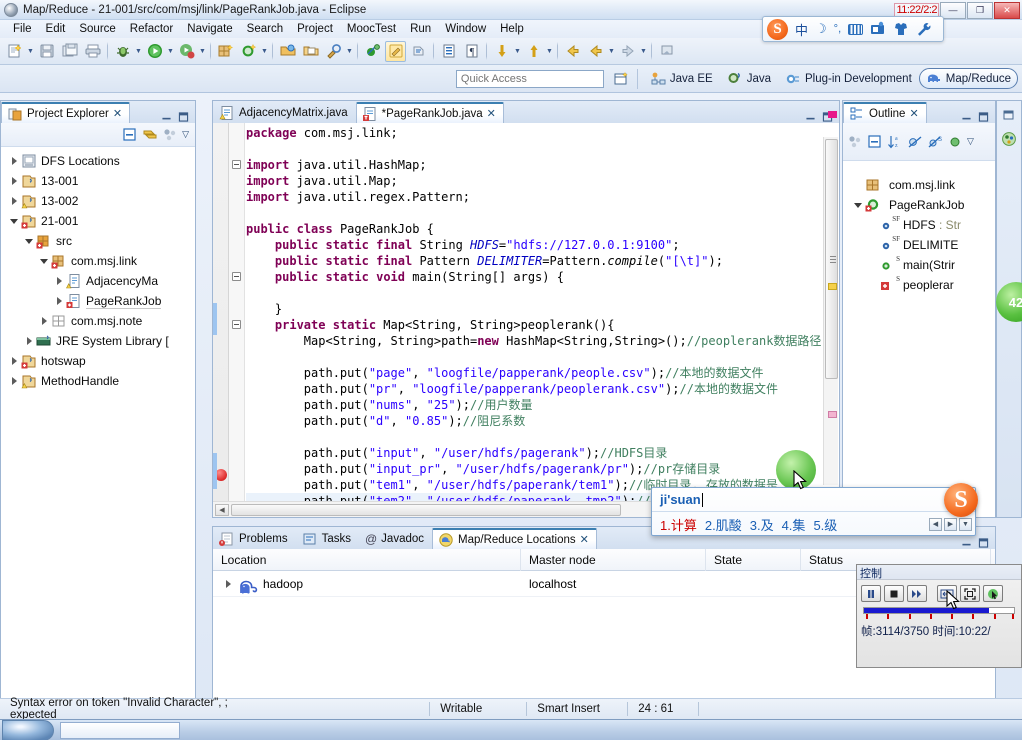  What do you see at coordinates (429, 112) in the screenshot?
I see `tab-pagerankjob: *PageRankJob.java ✕` at bounding box center [429, 112].